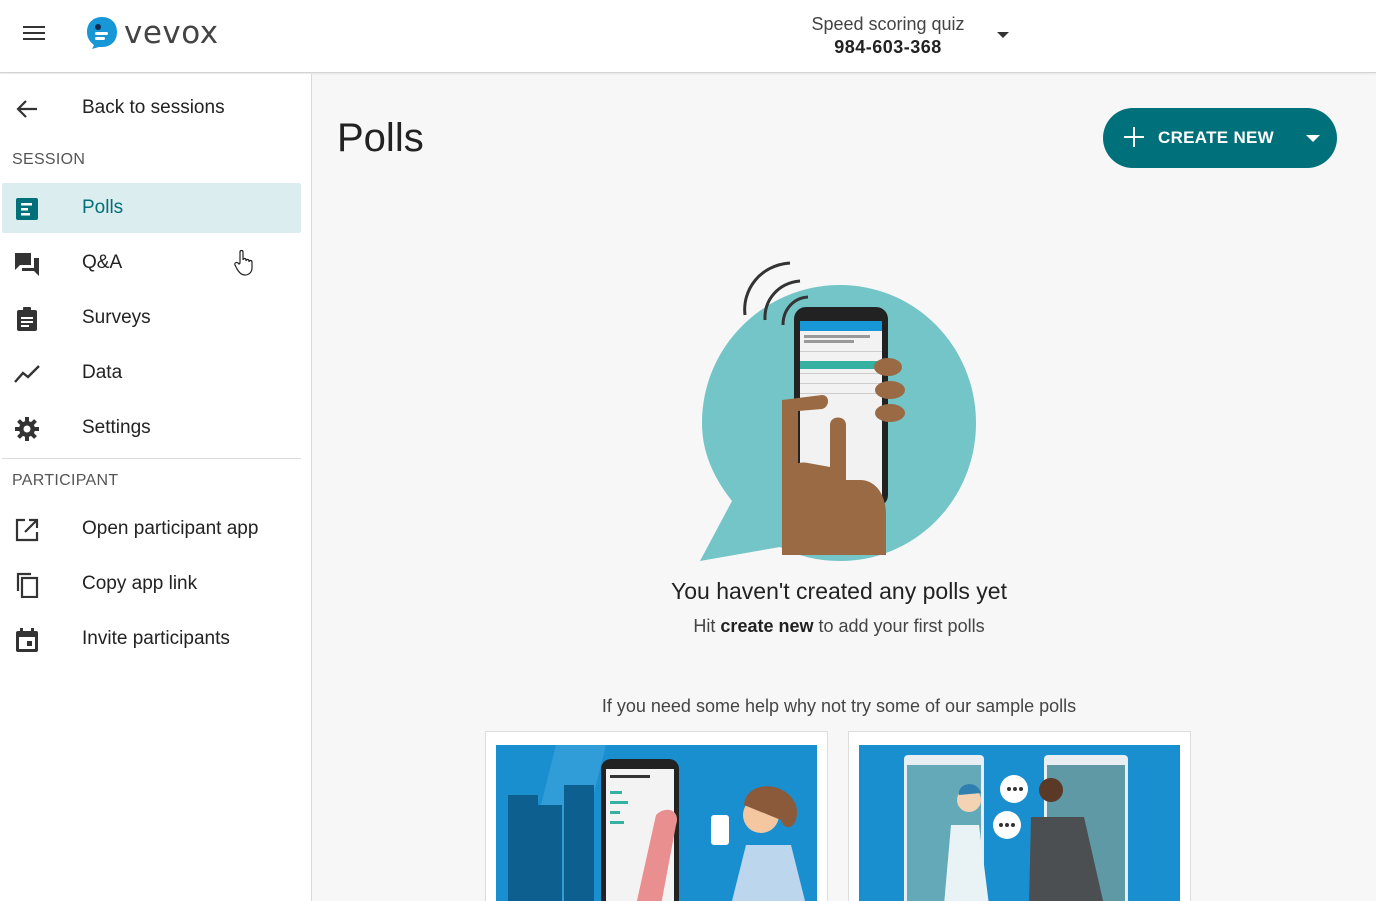  What do you see at coordinates (116, 427) in the screenshot?
I see `sidebar-item-label: Settings` at bounding box center [116, 427].